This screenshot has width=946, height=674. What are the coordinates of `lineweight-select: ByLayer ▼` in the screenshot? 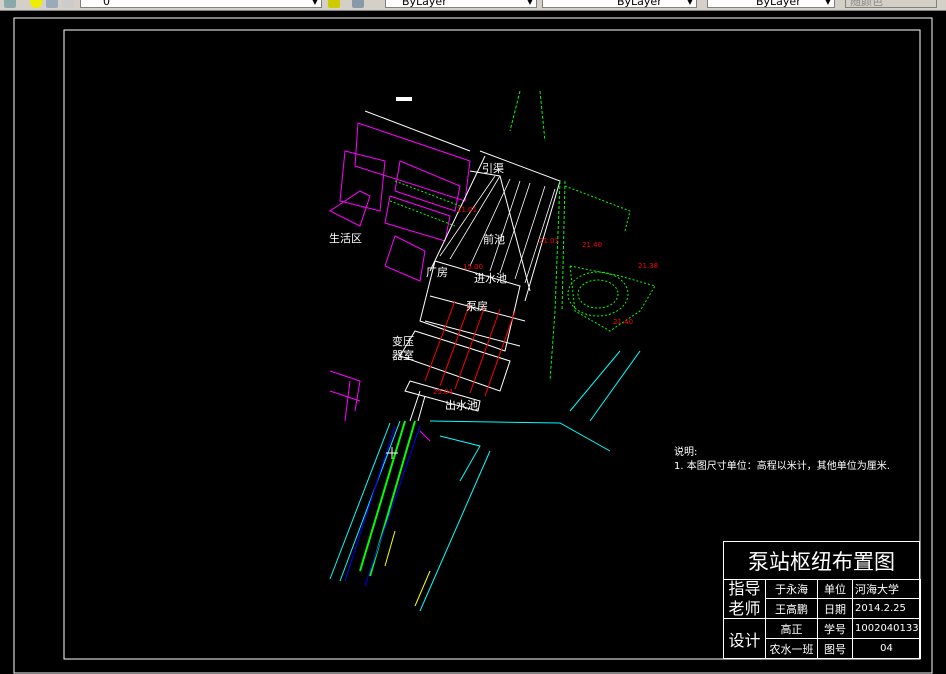 It's located at (771, 4).